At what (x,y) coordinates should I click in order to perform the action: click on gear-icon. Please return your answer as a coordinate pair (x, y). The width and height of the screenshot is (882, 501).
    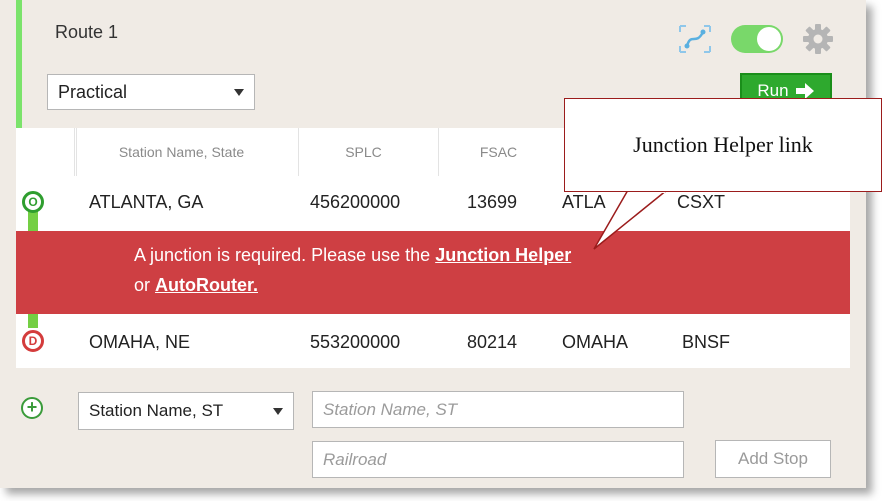
    Looking at the image, I should click on (818, 39).